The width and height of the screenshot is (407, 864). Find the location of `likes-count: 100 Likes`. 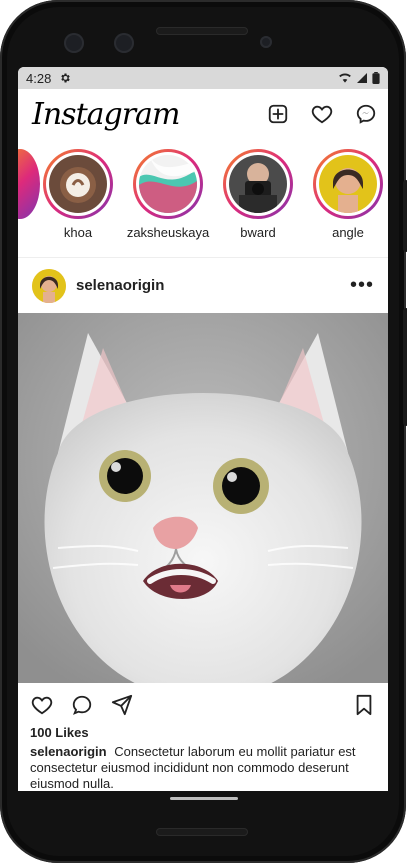

likes-count: 100 Likes is located at coordinates (59, 732).